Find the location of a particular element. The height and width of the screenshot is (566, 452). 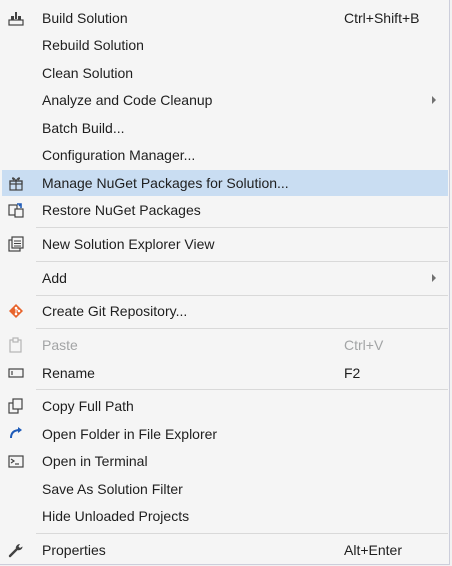

menu-item-restore-nuget: Restore NuGet Packages is located at coordinates (225, 210).